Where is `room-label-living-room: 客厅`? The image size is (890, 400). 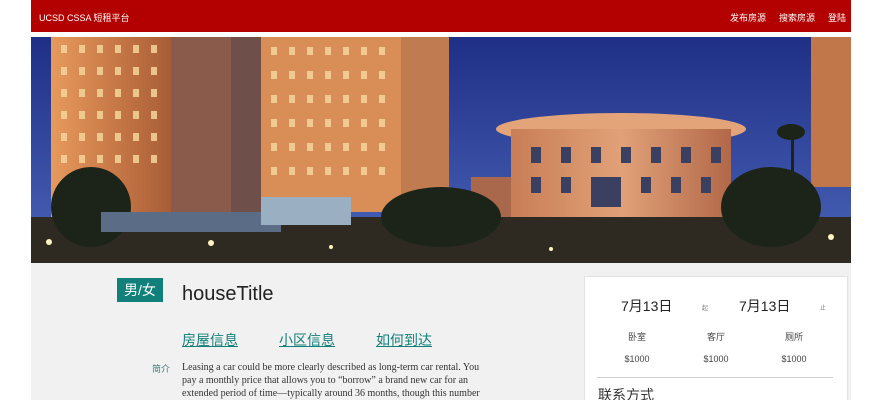 room-label-living-room: 客厅 is located at coordinates (715, 337).